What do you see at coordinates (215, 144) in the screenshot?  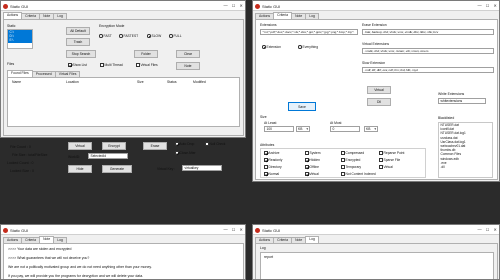 I see `null-check-checkbox: Null Check` at bounding box center [215, 144].